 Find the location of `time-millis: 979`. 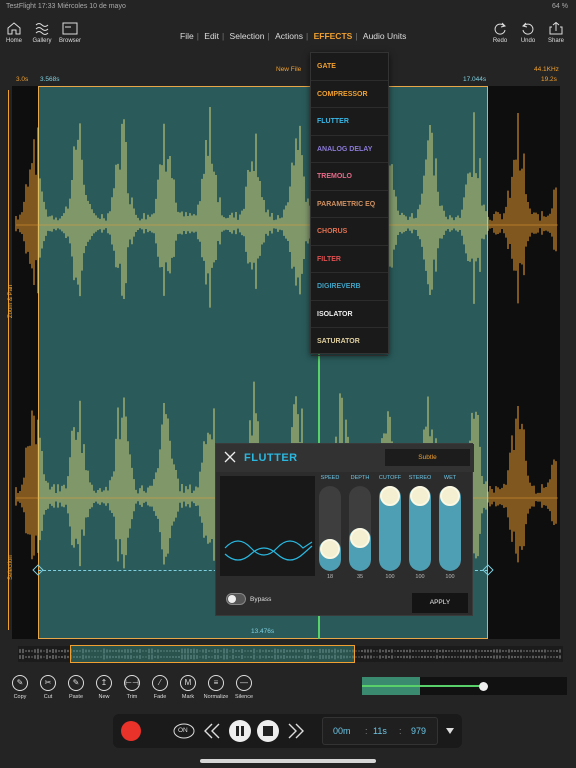

time-millis: 979 is located at coordinates (419, 731).